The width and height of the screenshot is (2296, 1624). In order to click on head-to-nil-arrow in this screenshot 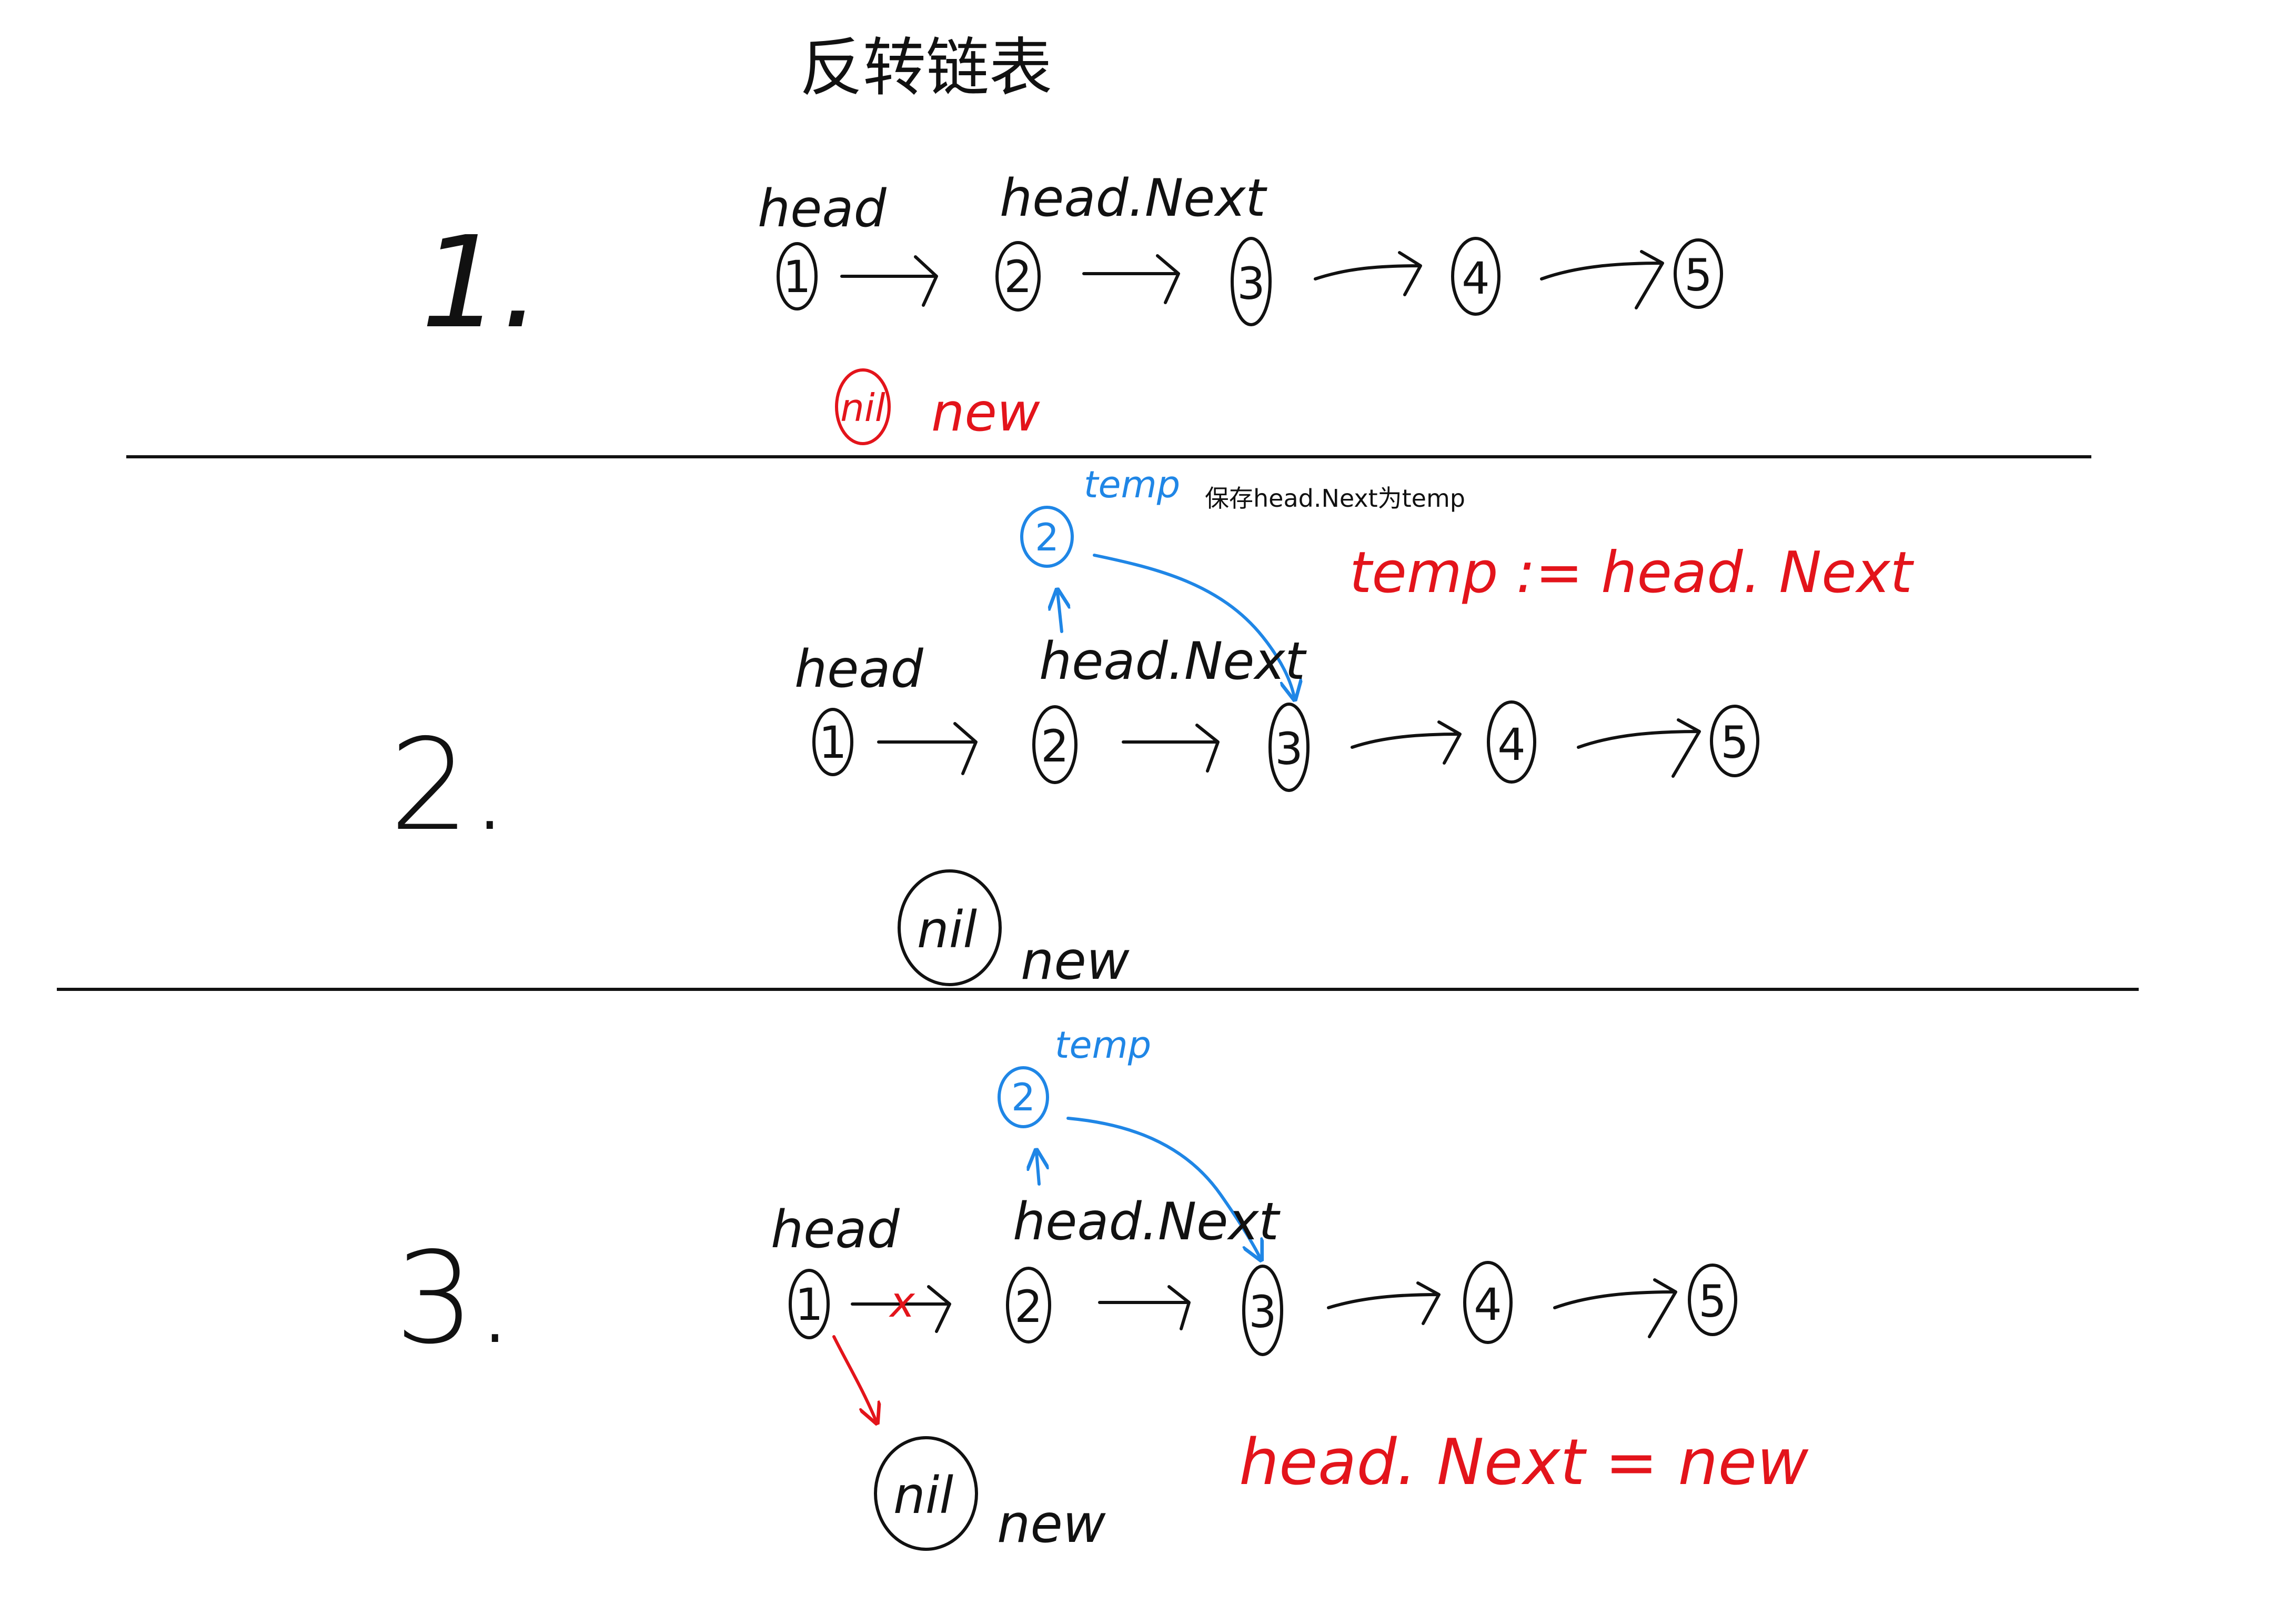, I will do `click(854, 1378)`.